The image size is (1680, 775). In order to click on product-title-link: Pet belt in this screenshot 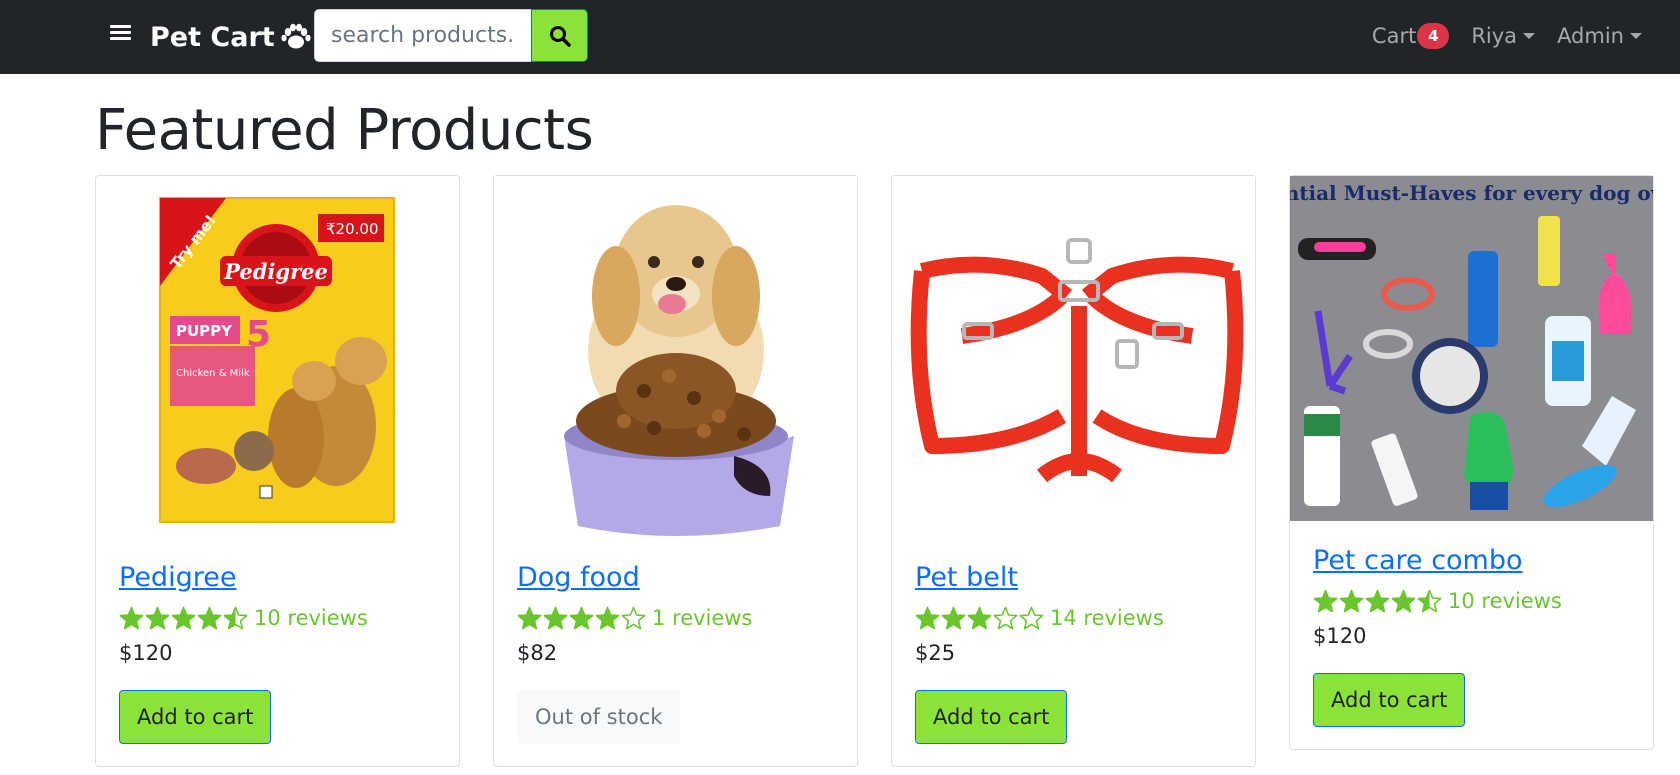, I will do `click(1073, 578)`.